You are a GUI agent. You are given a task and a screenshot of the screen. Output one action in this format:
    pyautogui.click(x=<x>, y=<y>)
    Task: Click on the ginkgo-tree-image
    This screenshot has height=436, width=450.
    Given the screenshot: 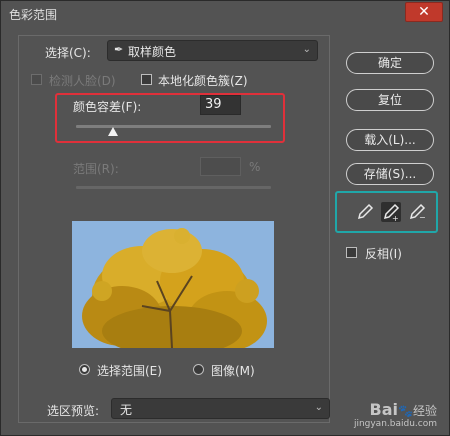 What is the action you would take?
    pyautogui.click(x=173, y=284)
    